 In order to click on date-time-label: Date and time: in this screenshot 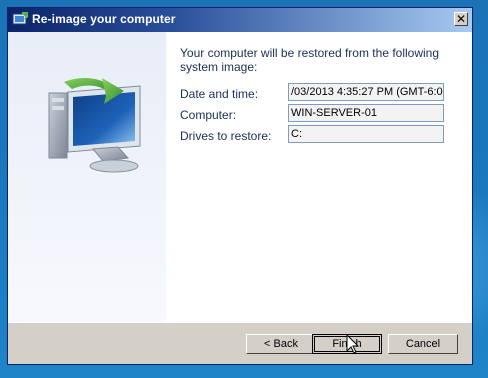, I will do `click(219, 94)`.